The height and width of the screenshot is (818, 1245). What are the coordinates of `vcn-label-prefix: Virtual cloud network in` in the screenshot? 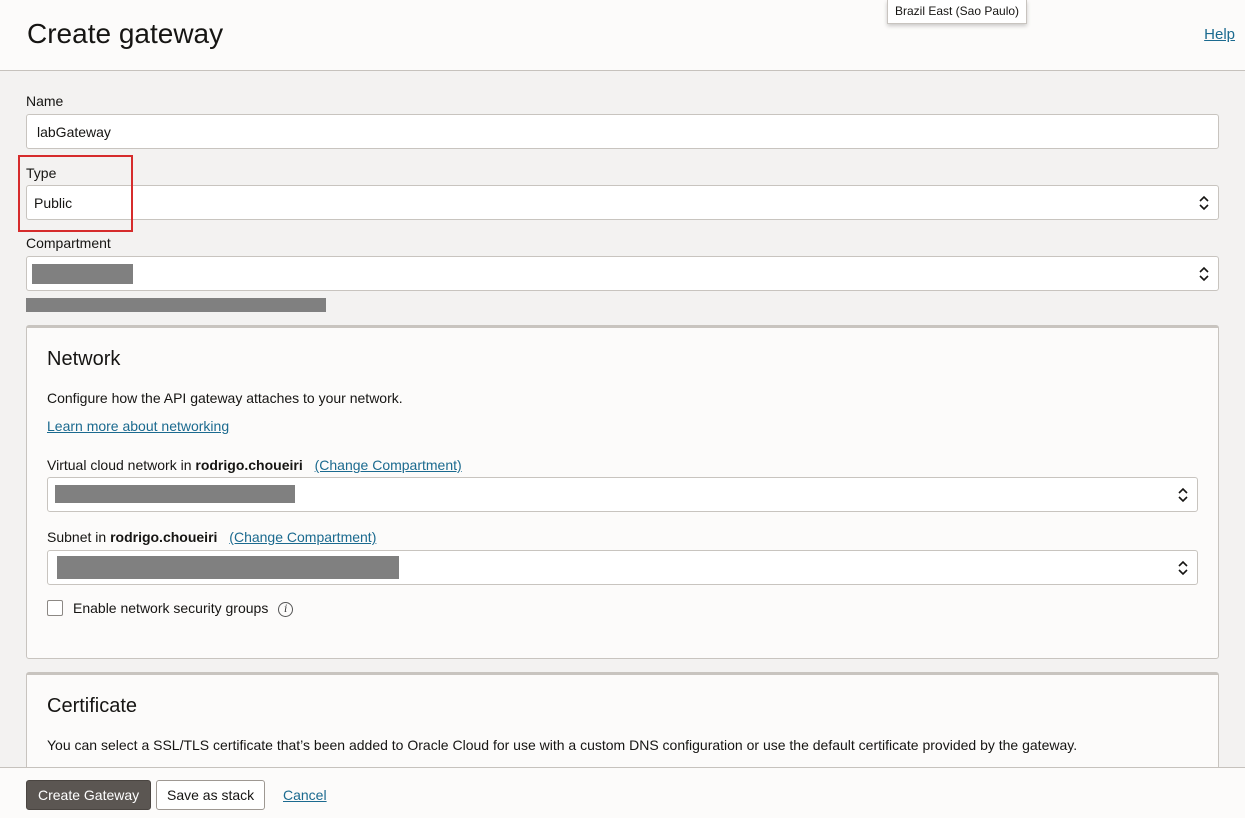 It's located at (119, 465).